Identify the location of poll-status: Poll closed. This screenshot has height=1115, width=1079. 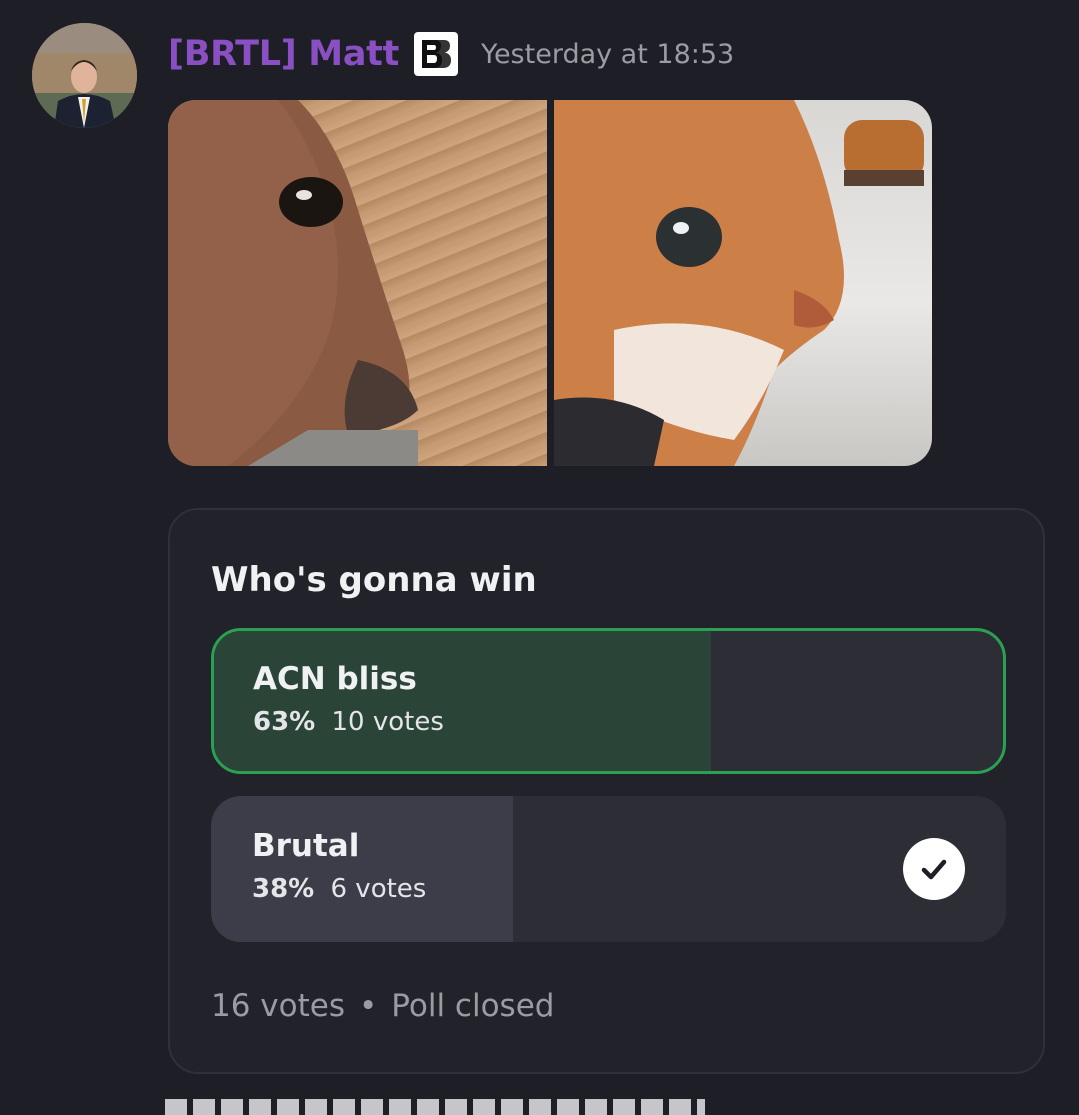
(473, 1006).